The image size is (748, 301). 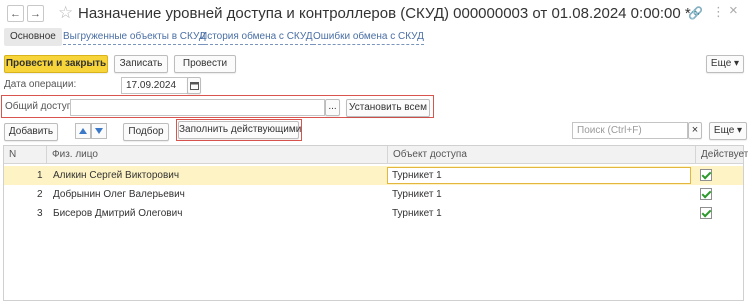 What do you see at coordinates (31, 132) in the screenshot?
I see `add-button: Добавить` at bounding box center [31, 132].